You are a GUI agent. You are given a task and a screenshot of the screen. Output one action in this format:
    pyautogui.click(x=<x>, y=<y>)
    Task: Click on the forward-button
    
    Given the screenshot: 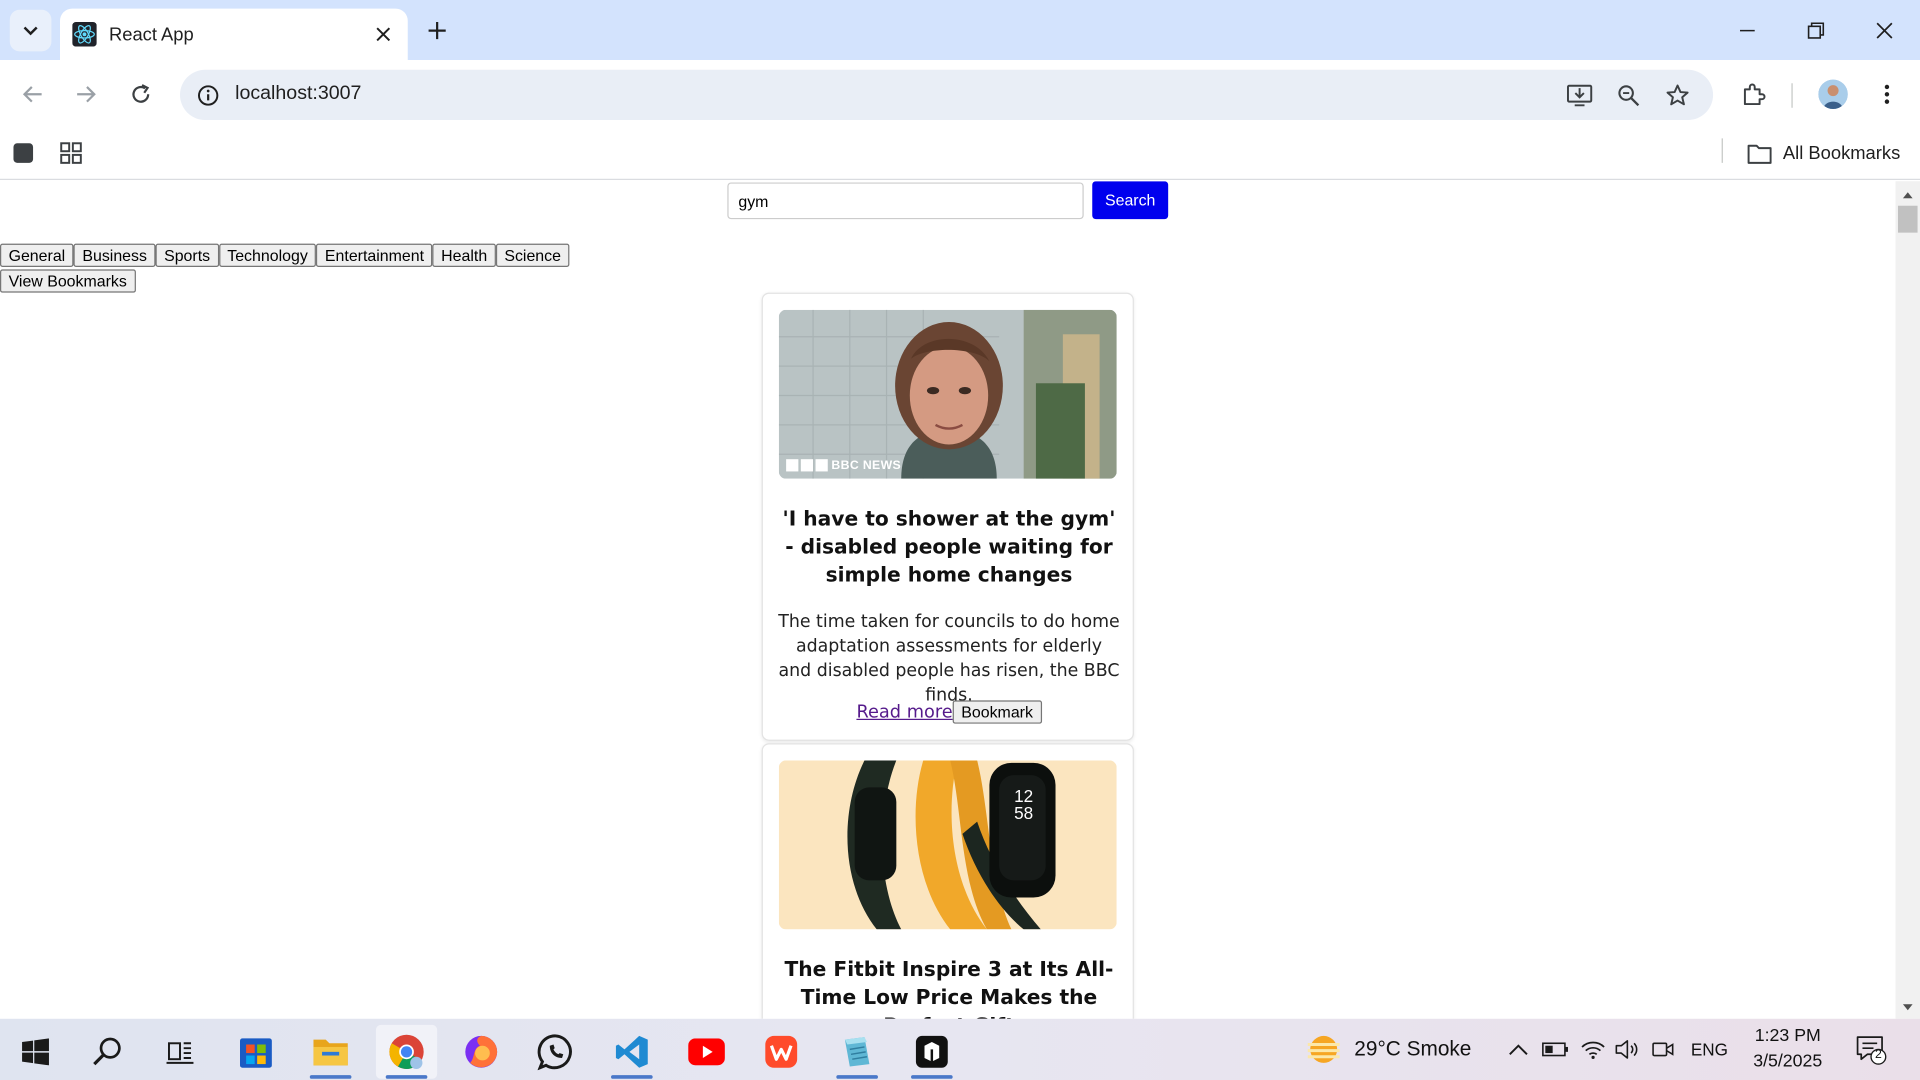 What is the action you would take?
    pyautogui.click(x=86, y=94)
    